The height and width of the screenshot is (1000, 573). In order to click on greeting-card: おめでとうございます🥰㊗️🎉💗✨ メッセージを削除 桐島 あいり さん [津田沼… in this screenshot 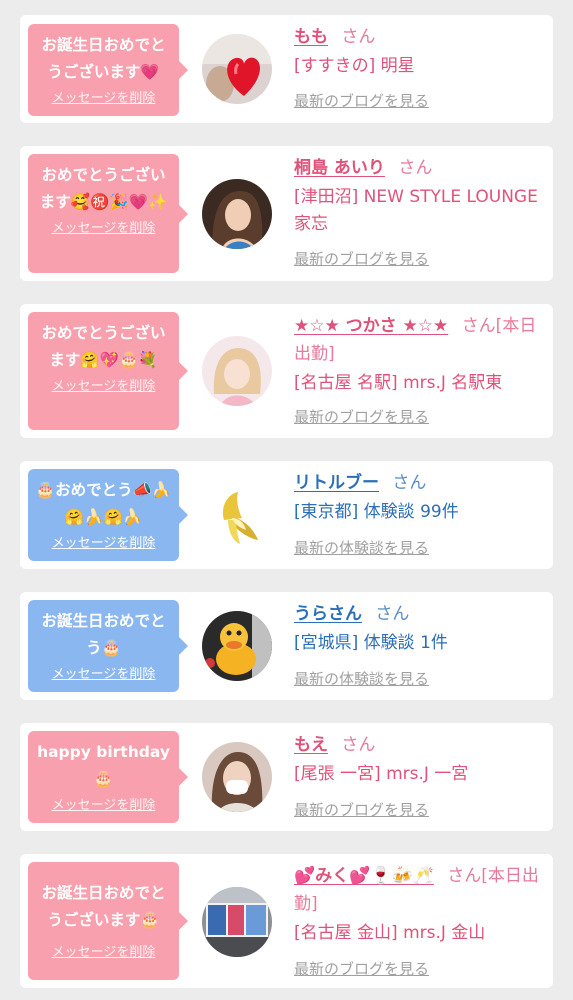, I will do `click(286, 213)`.